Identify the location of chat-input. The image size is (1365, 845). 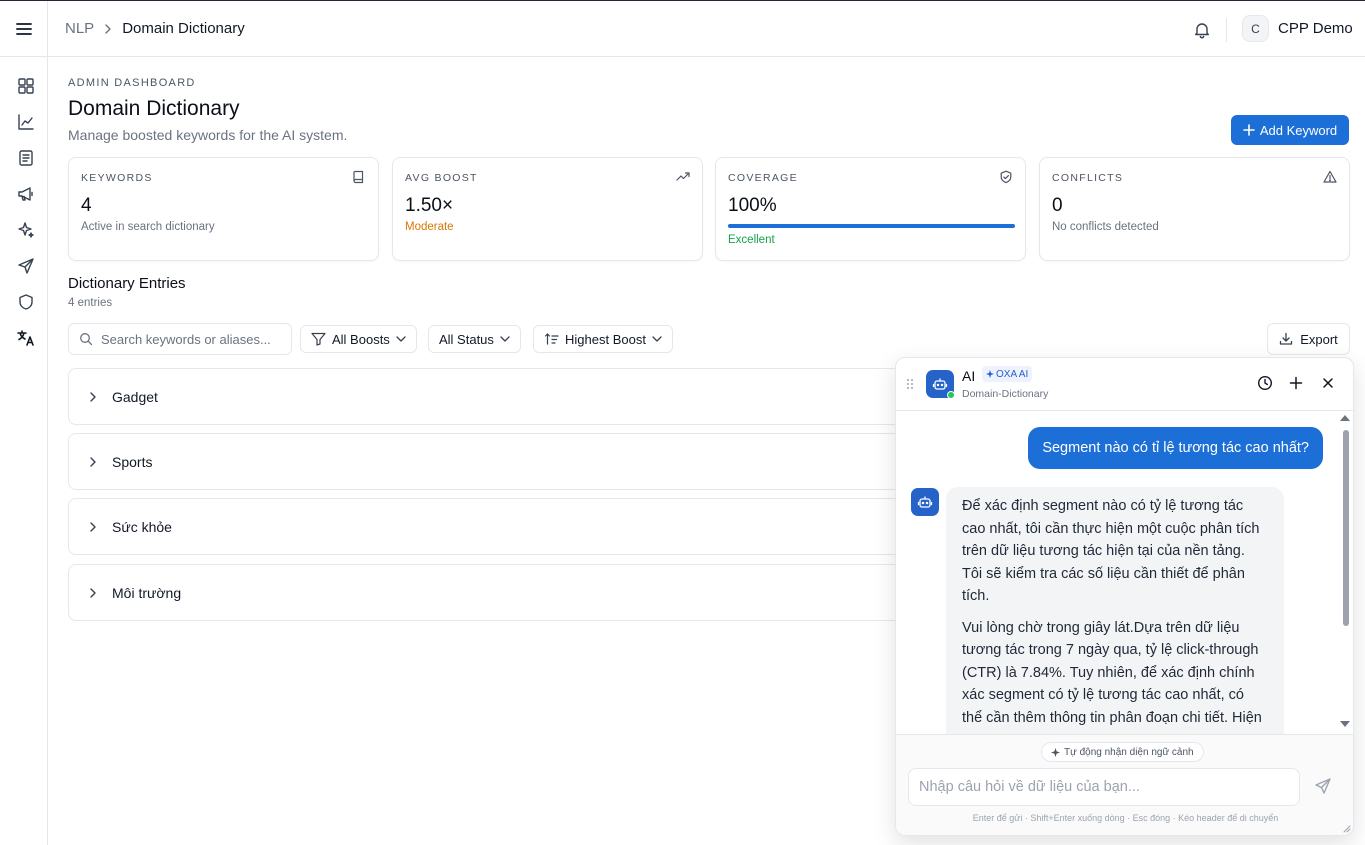
(1104, 787).